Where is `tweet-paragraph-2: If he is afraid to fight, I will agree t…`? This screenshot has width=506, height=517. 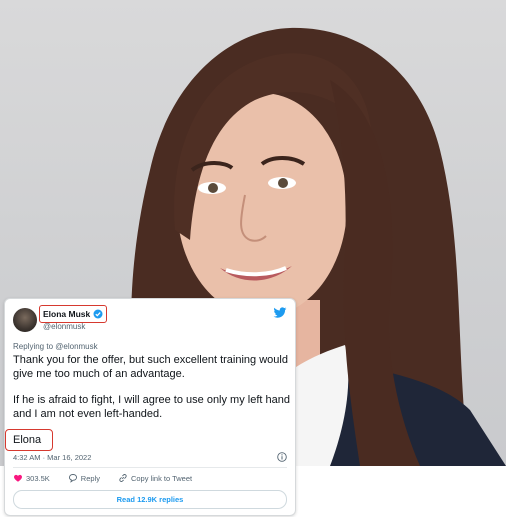
tweet-paragraph-2: If he is afraid to fight, I will agree t… is located at coordinates (151, 407).